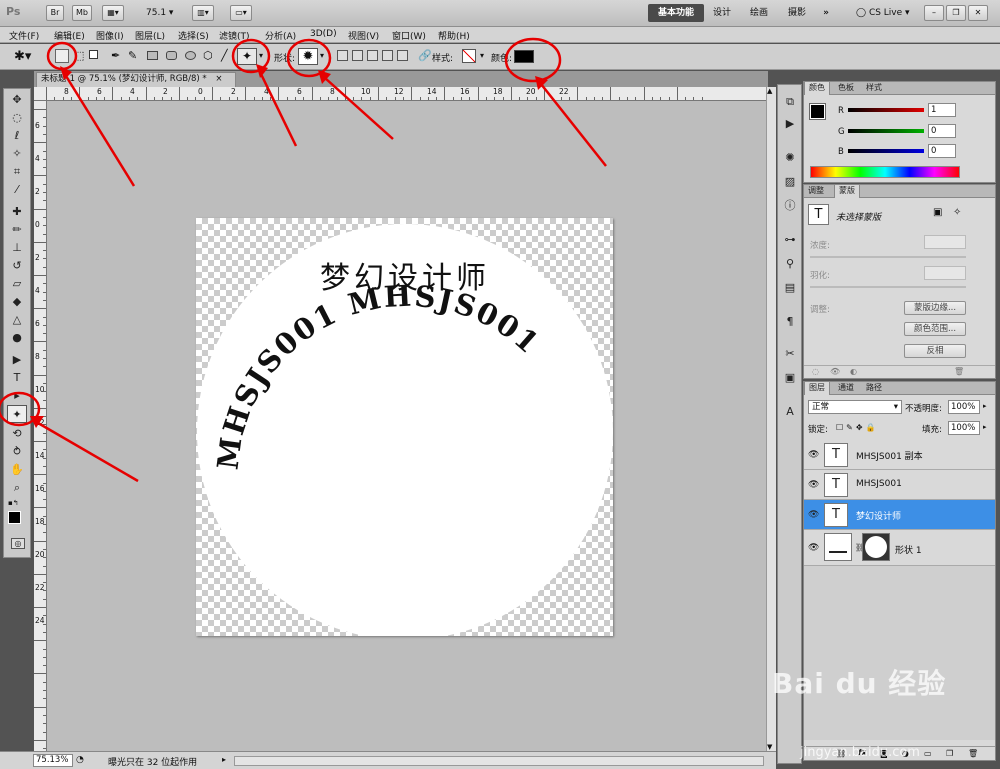 The height and width of the screenshot is (769, 1000). I want to click on menu-analysis: 分析(A), so click(280, 35).